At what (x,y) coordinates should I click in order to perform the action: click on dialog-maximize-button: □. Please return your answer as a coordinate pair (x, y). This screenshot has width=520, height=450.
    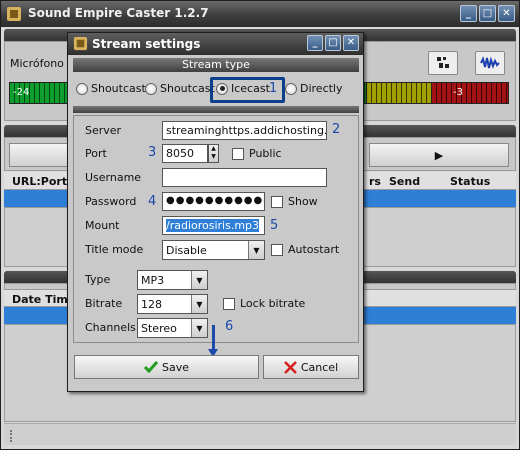
    Looking at the image, I should click on (333, 43).